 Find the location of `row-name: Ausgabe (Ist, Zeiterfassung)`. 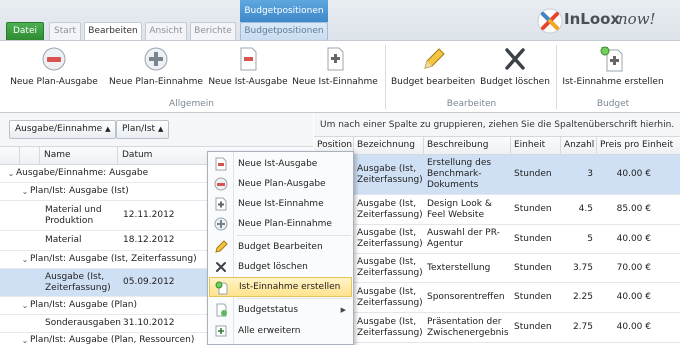

row-name: Ausgabe (Ist, Zeiterfassung) is located at coordinates (78, 282).